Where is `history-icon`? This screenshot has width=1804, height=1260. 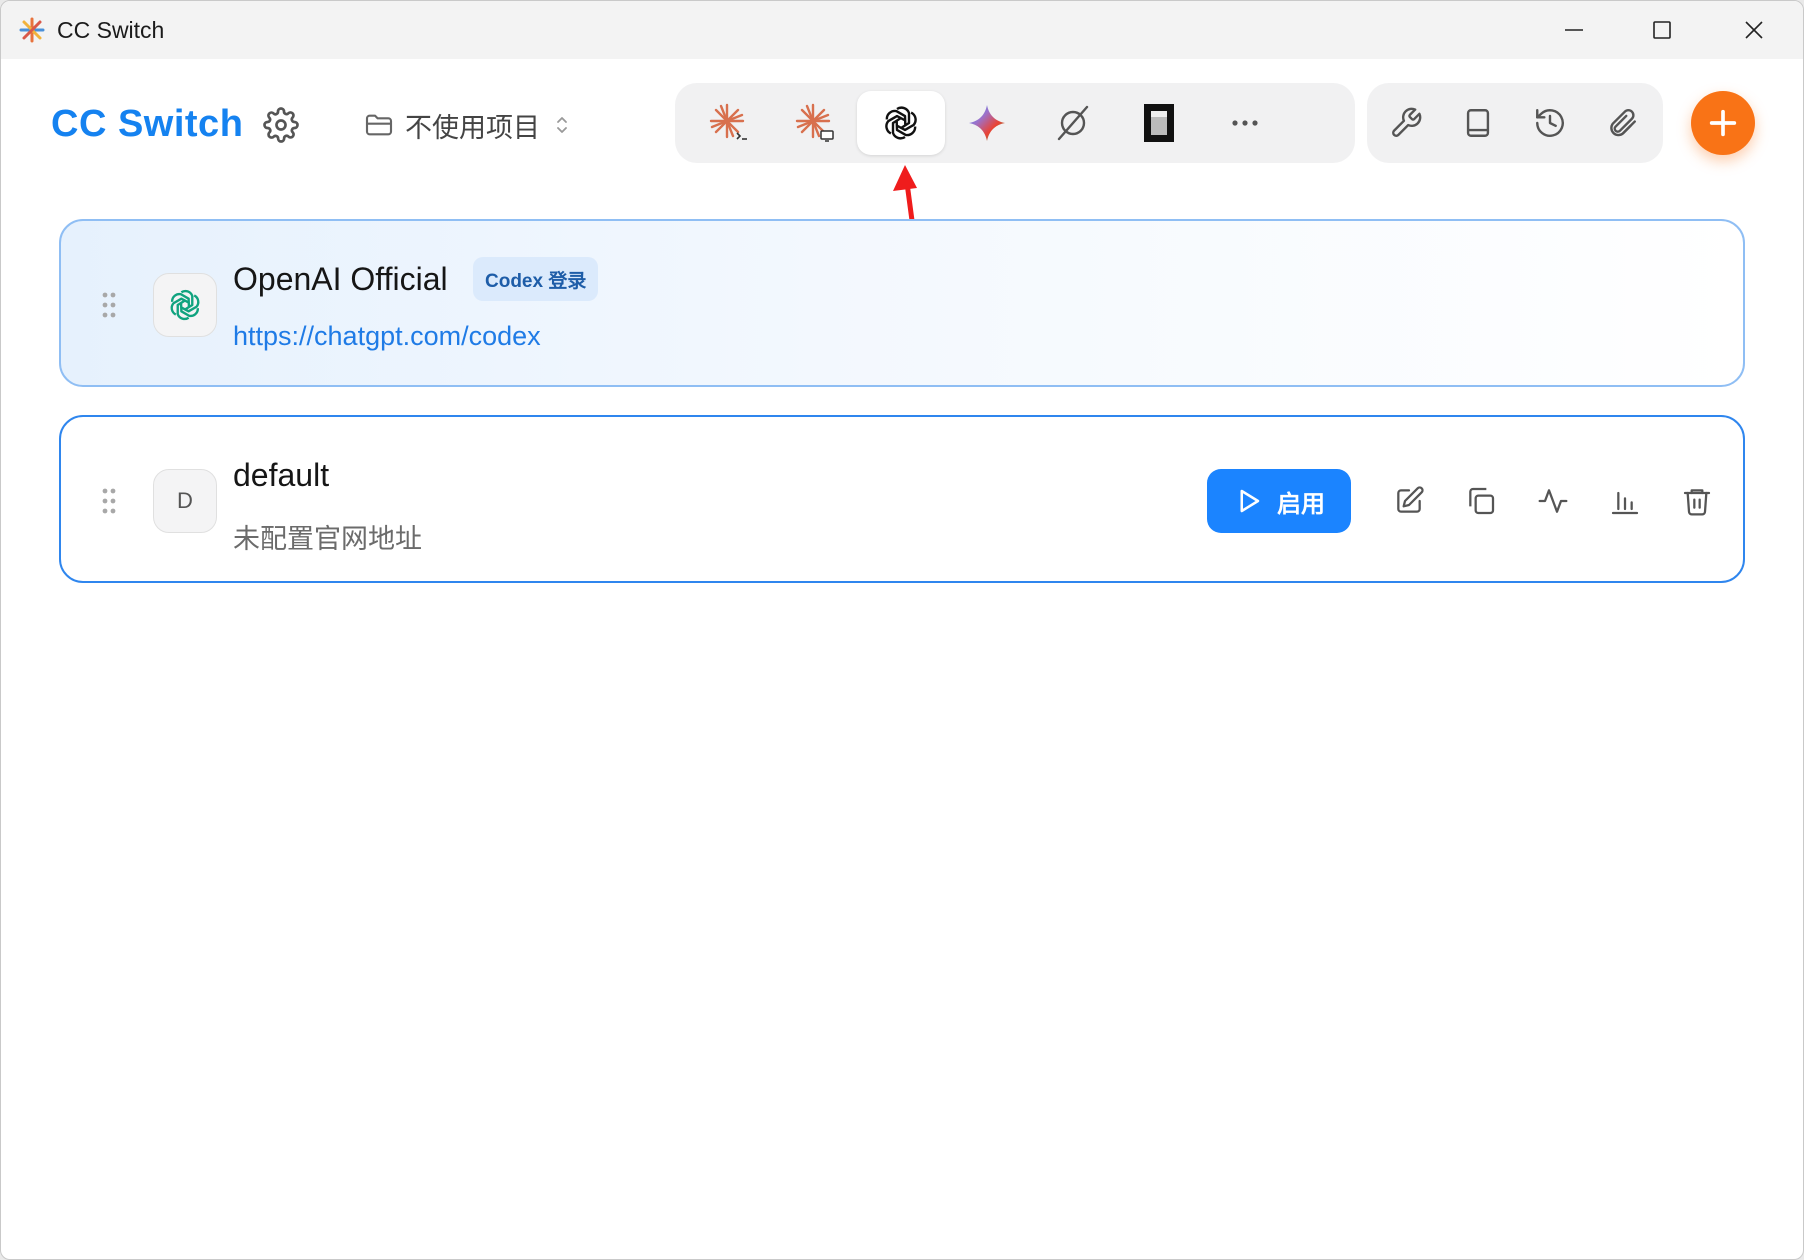 history-icon is located at coordinates (1550, 123).